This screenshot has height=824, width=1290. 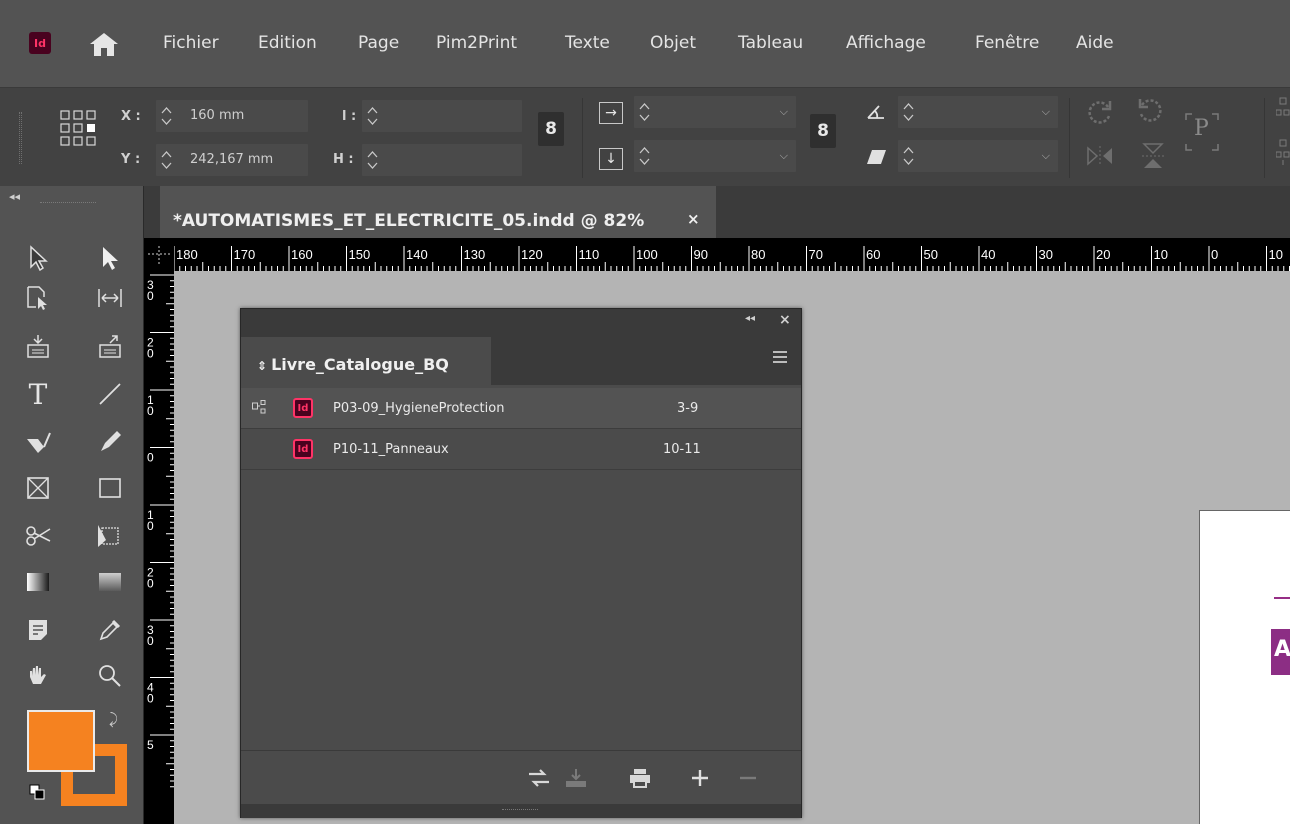 I want to click on menu-objet: Objet, so click(x=673, y=43).